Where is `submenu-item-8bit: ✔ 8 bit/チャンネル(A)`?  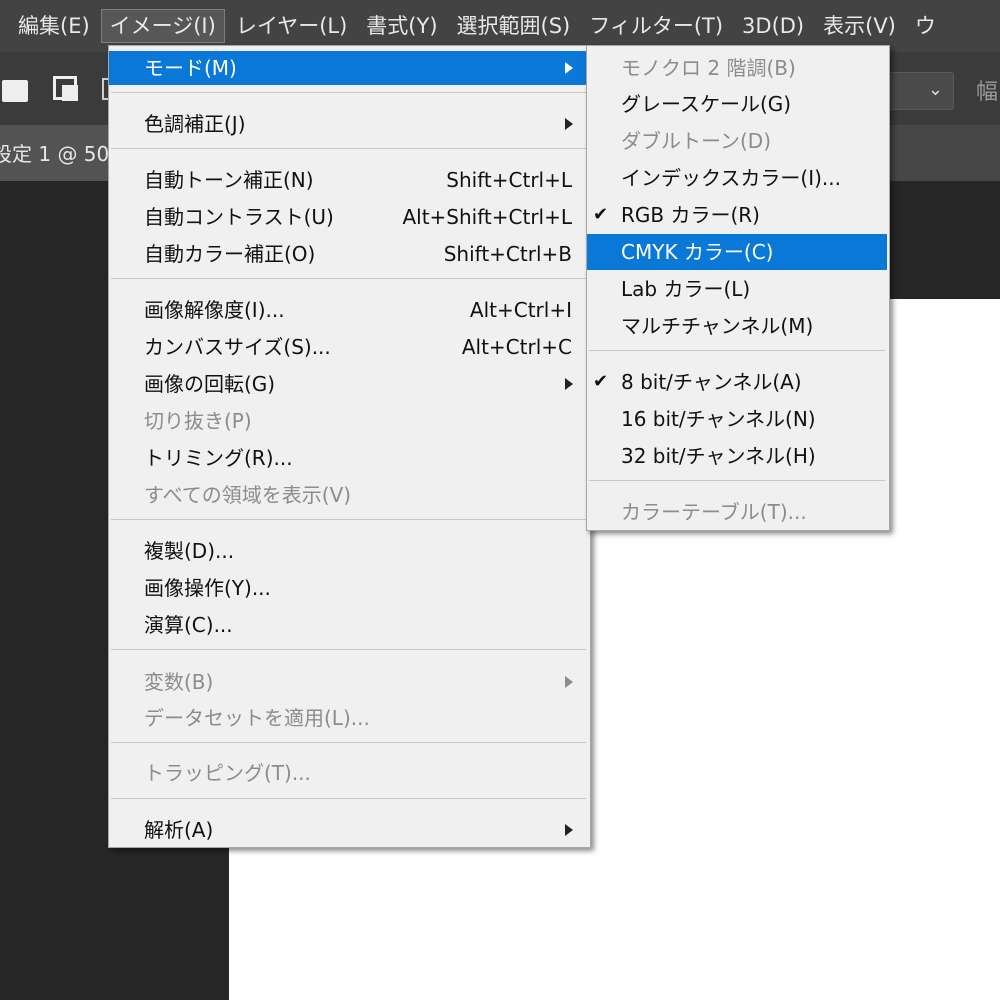
submenu-item-8bit: ✔ 8 bit/チャンネル(A) is located at coordinates (737, 382).